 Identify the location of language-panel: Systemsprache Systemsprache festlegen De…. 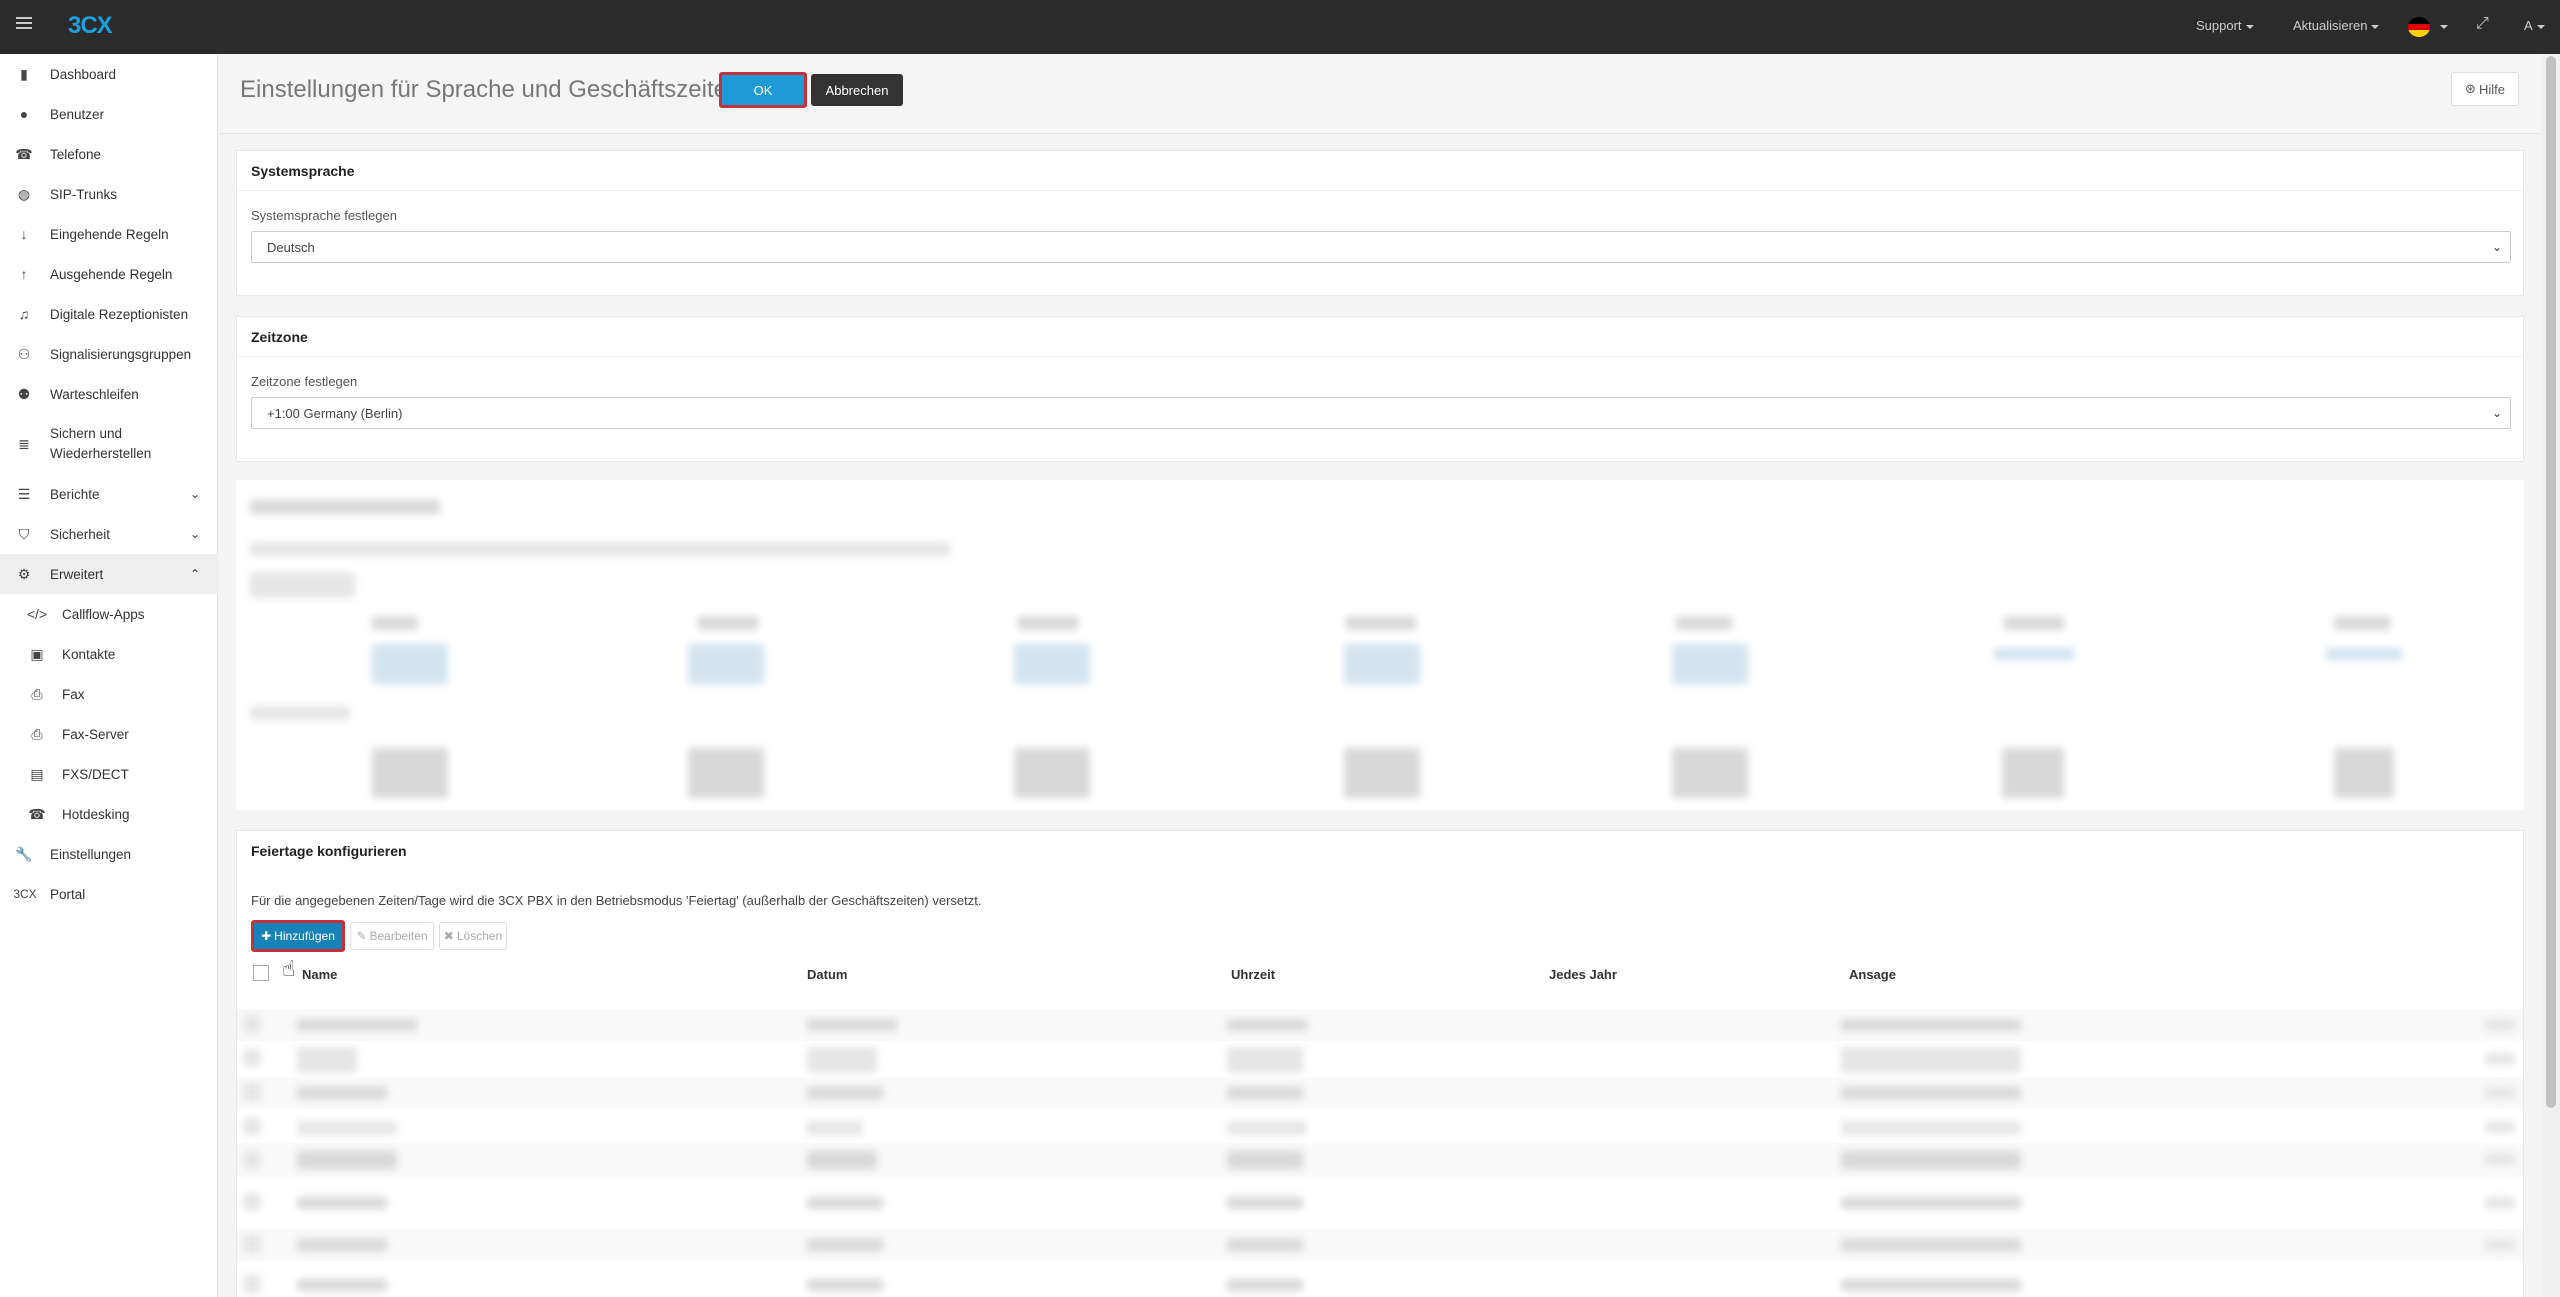
(1380, 223).